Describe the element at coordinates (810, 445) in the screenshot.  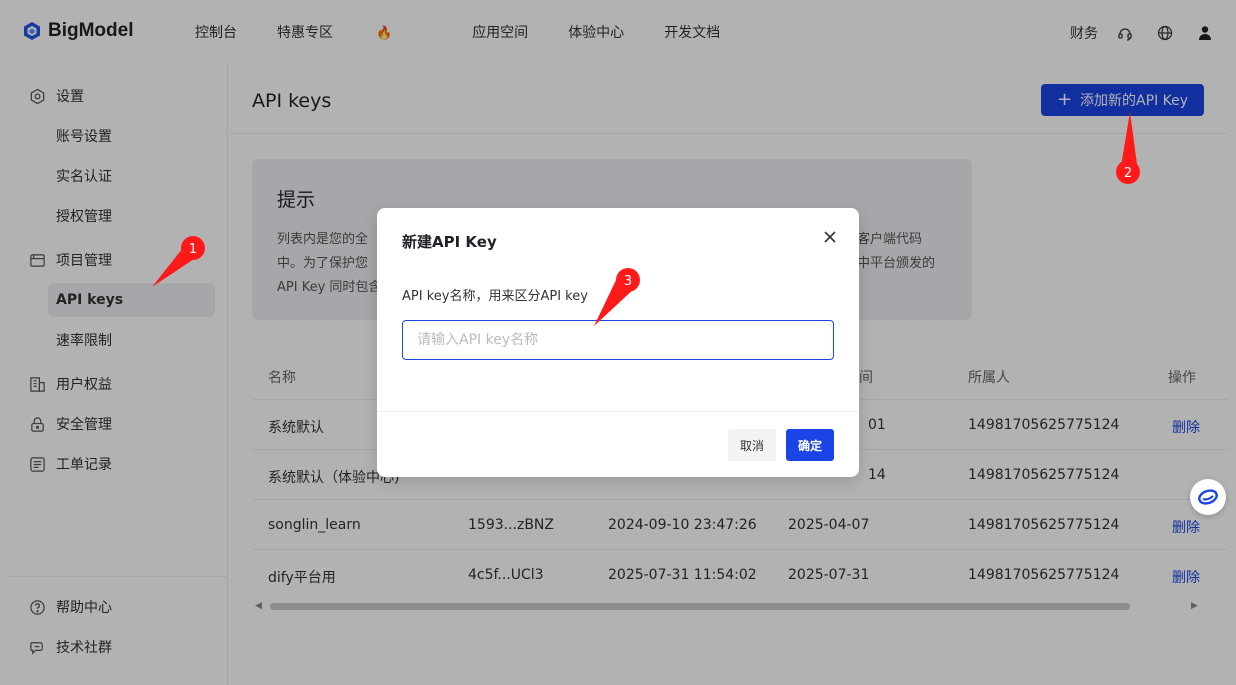
I see `confirm-button: 确定` at that location.